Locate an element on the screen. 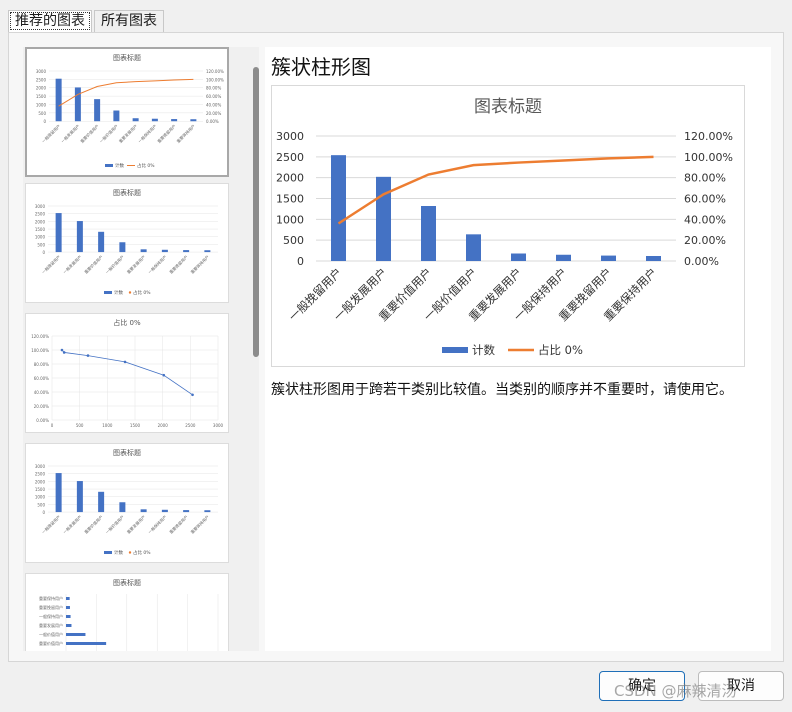 This screenshot has width=792, height=712. tab-strip: 推荐的图表 所有图表 is located at coordinates (87, 21).